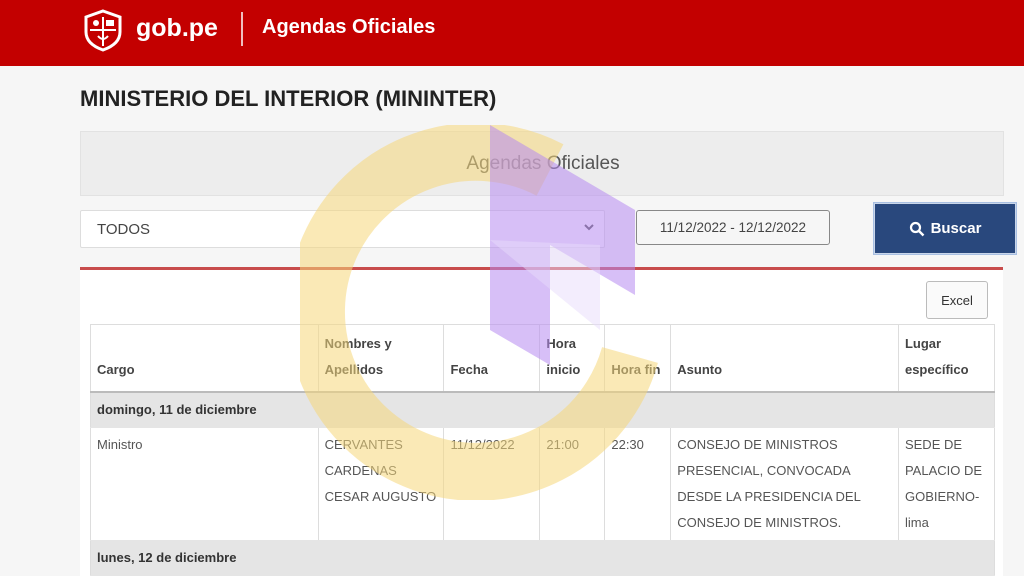  What do you see at coordinates (512, 33) in the screenshot?
I see `top-bar: gob.pe Agendas Oficiales` at bounding box center [512, 33].